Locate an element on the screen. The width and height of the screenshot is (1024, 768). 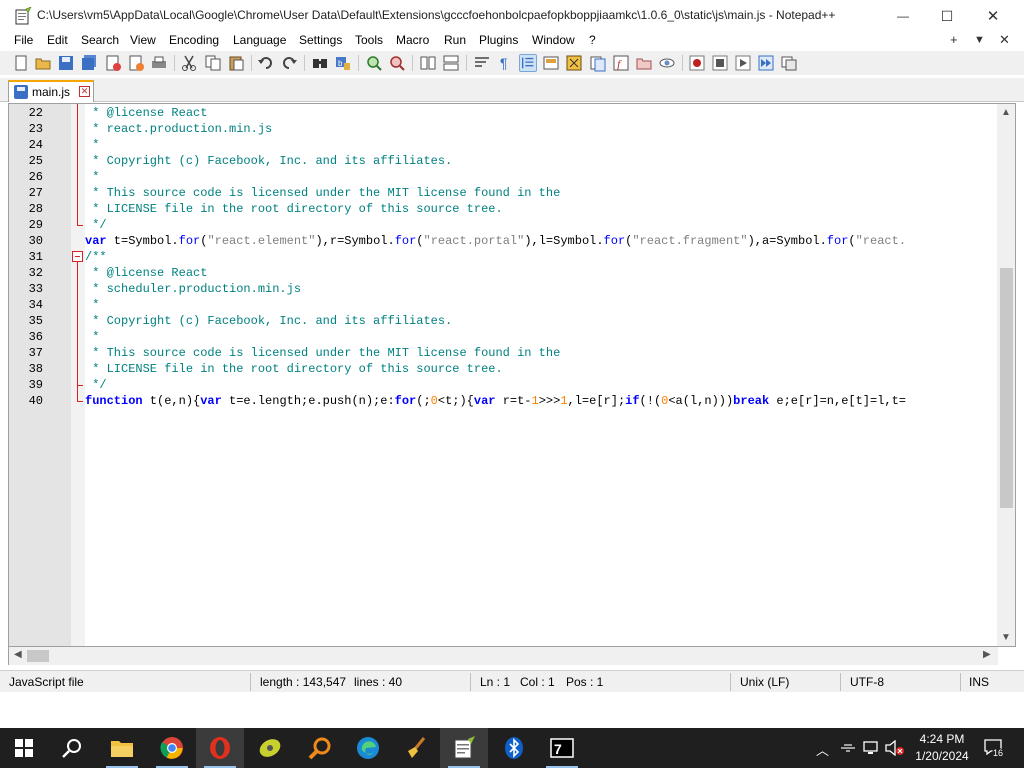
monitoring-icon is located at coordinates (667, 63).